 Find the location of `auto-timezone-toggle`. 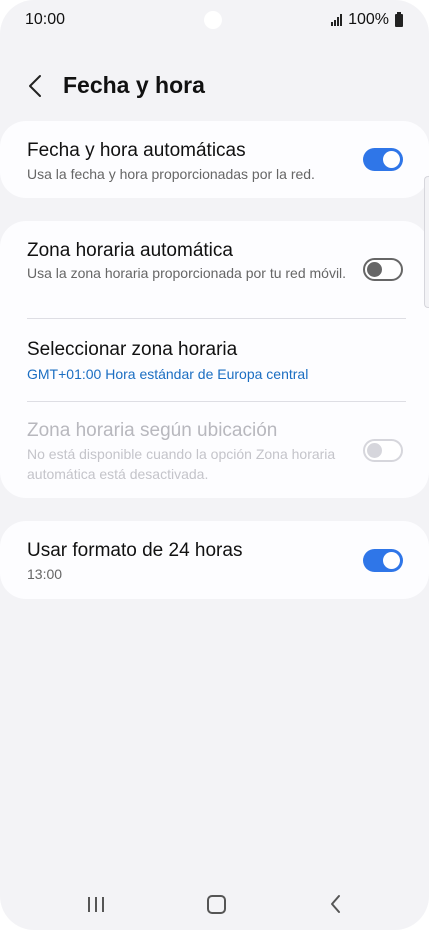

auto-timezone-toggle is located at coordinates (383, 269).